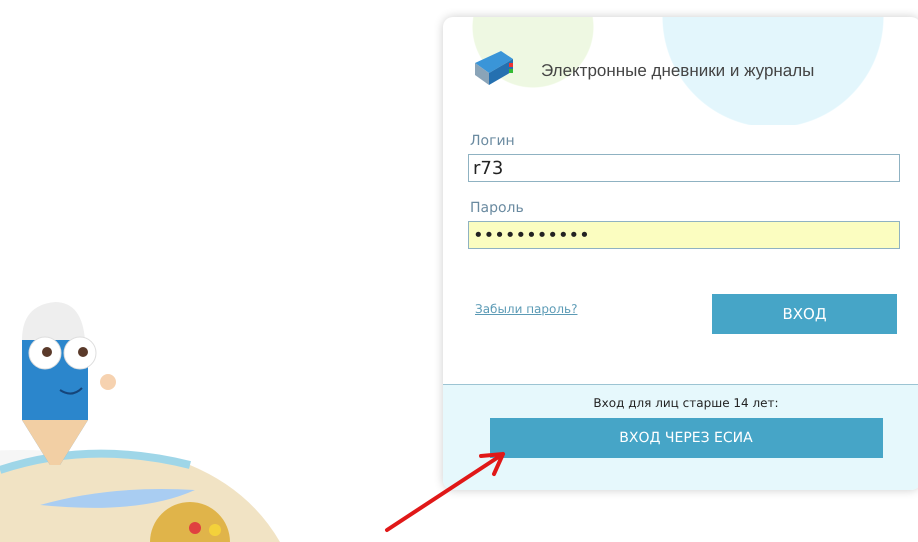  What do you see at coordinates (493, 141) in the screenshot?
I see `login-label: Логин` at bounding box center [493, 141].